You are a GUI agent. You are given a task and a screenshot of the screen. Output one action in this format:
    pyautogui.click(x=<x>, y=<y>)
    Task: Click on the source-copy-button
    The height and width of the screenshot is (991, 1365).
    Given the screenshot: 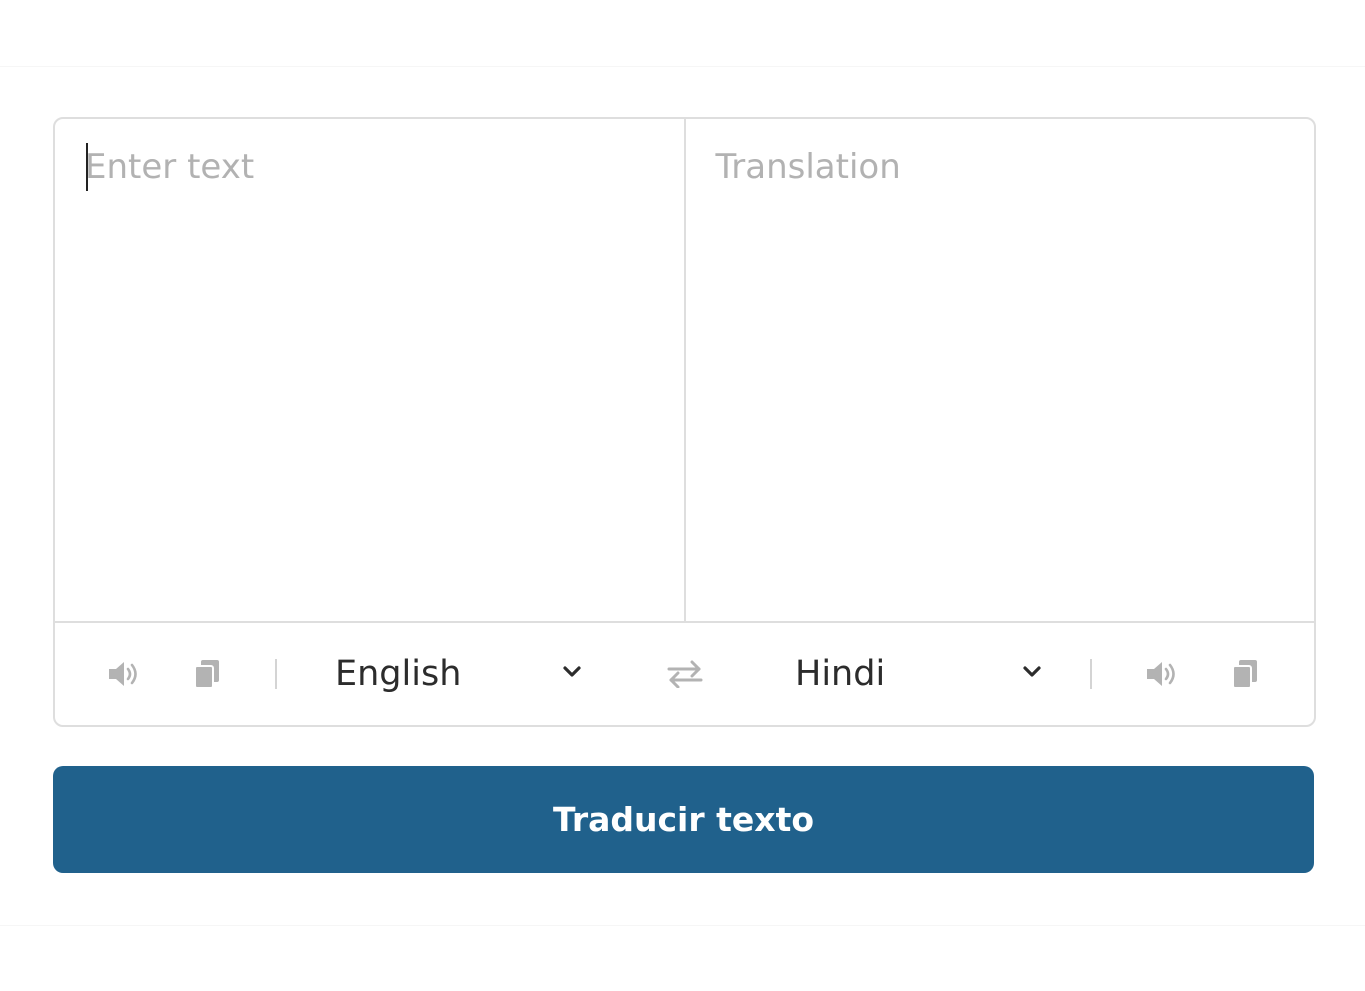 What is the action you would take?
    pyautogui.click(x=207, y=674)
    